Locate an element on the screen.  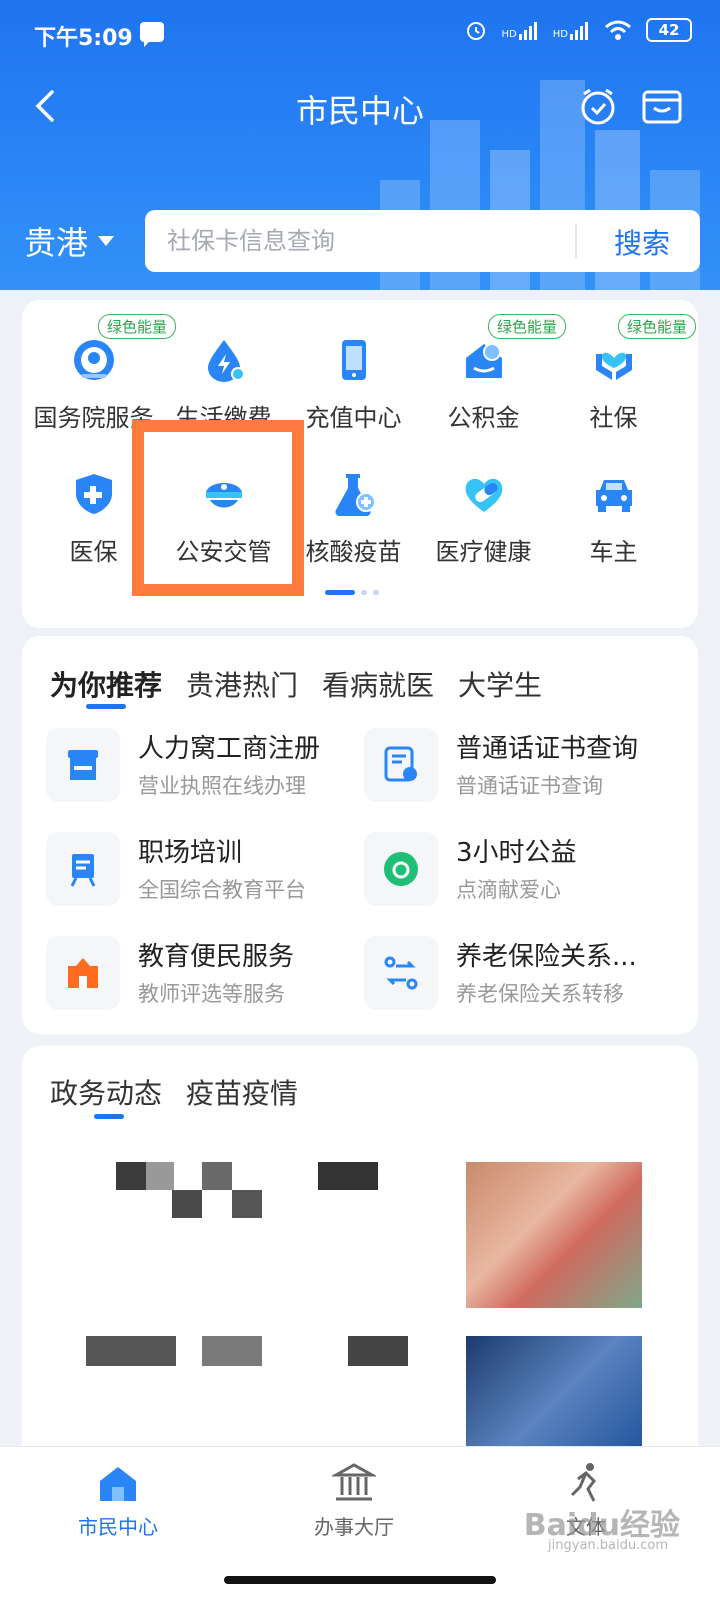
heart-pill-icon is located at coordinates (484, 495).